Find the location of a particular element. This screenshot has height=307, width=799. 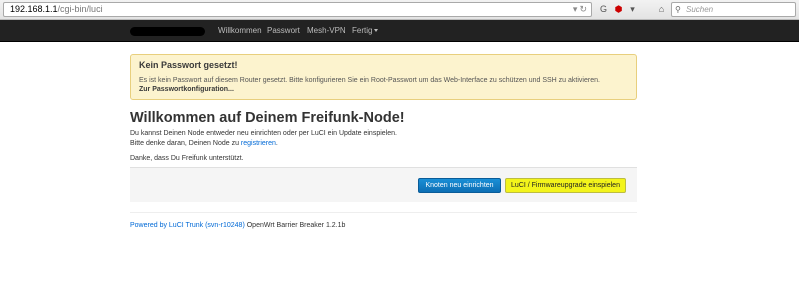

register-prefix: Bitte denke daran, Deinen Node zu is located at coordinates (185, 143).